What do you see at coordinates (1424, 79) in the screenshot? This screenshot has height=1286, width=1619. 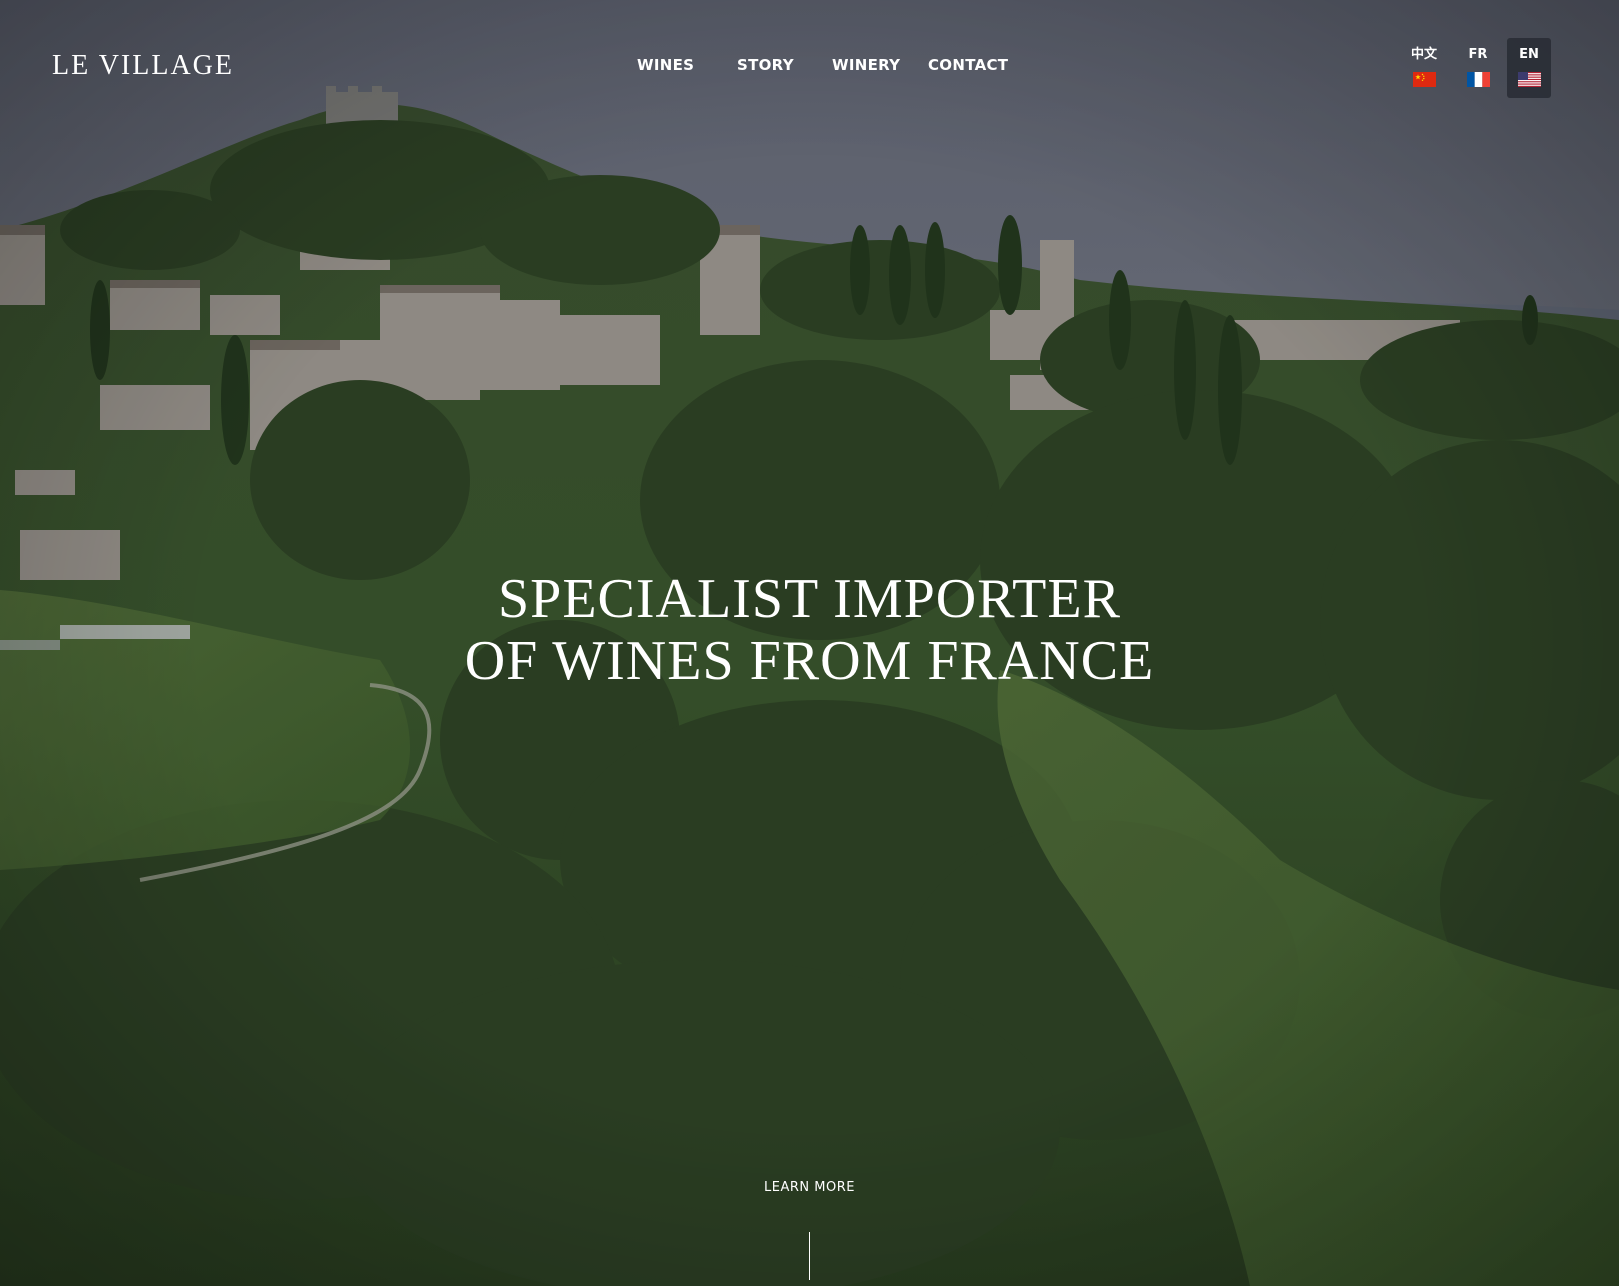 I see `china-flag-icon` at bounding box center [1424, 79].